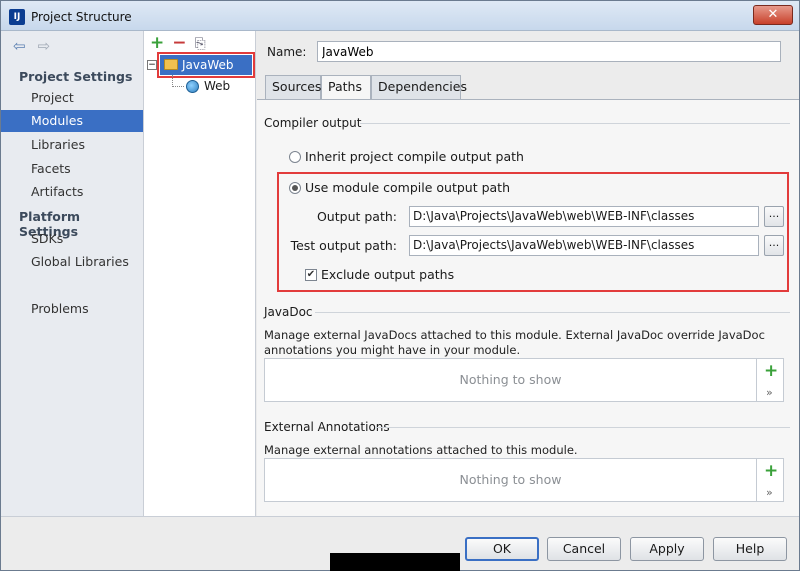 The height and width of the screenshot is (571, 800). Describe the element at coordinates (414, 156) in the screenshot. I see `inherit-output-label: Inherit project compile output path` at that location.